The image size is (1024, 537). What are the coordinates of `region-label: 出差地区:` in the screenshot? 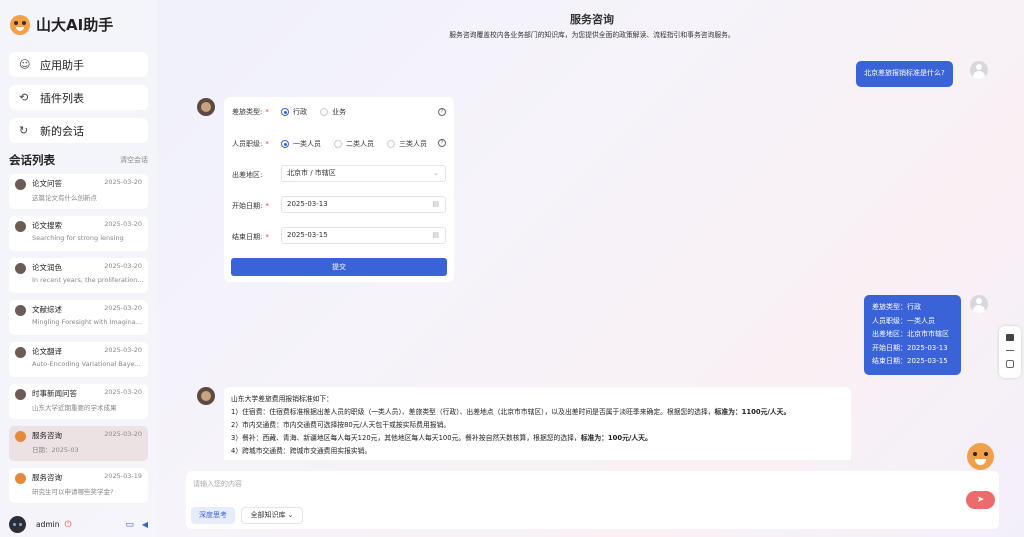 It's located at (247, 175).